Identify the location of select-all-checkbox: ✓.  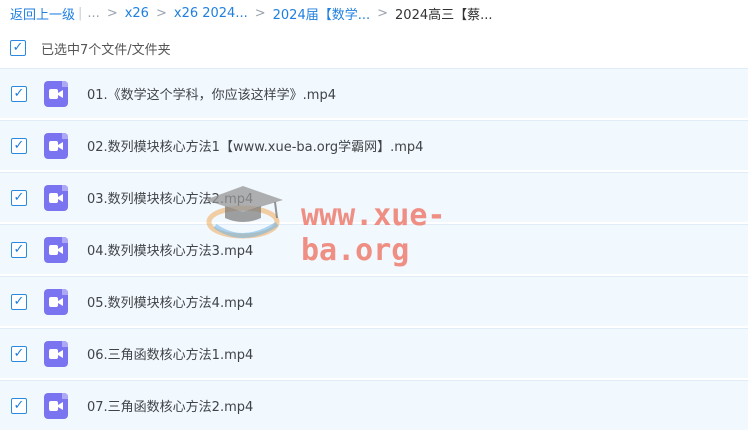
(18, 48).